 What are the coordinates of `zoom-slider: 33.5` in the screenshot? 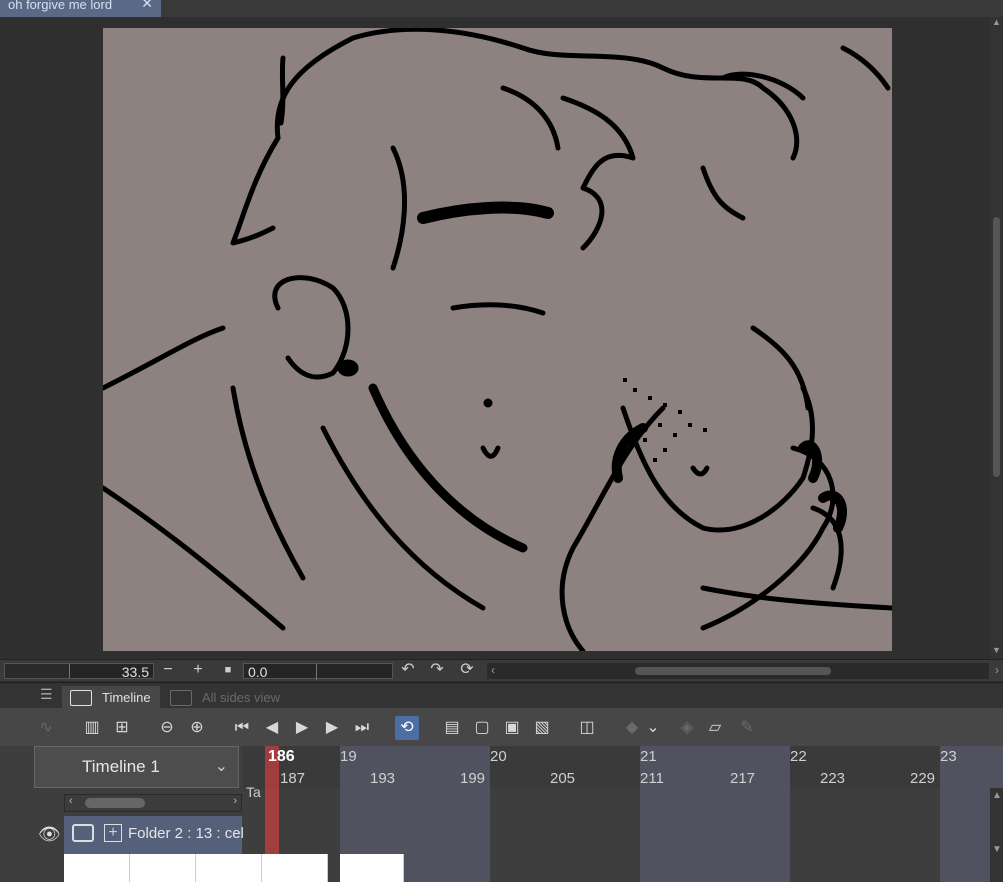 It's located at (79, 671).